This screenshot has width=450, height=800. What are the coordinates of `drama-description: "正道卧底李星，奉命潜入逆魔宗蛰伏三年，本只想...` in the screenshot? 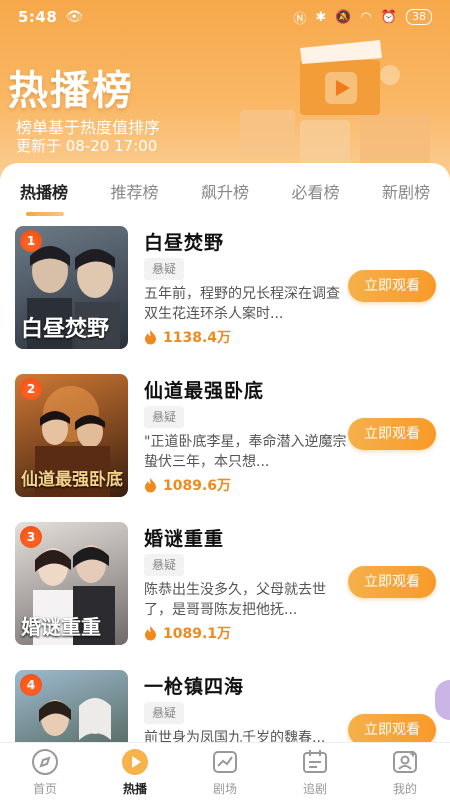 It's located at (245, 452).